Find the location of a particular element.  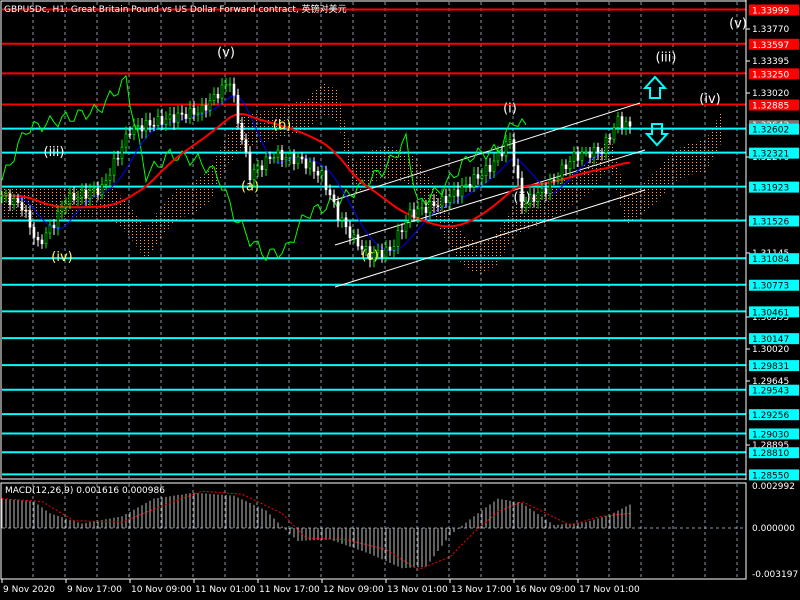

wave-label: (iii) is located at coordinates (666, 57).